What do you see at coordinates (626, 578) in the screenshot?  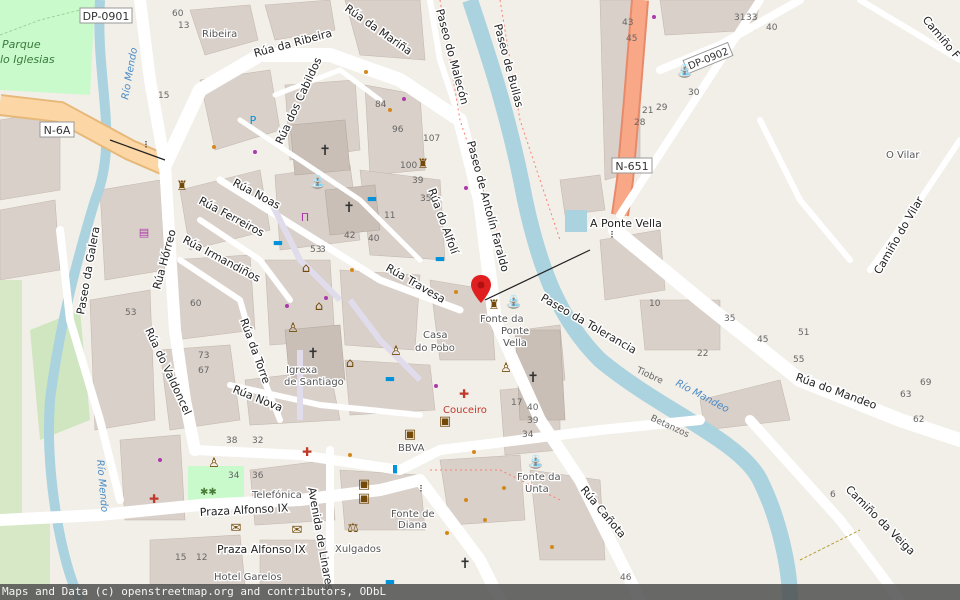 I see `svg-text: 46` at bounding box center [626, 578].